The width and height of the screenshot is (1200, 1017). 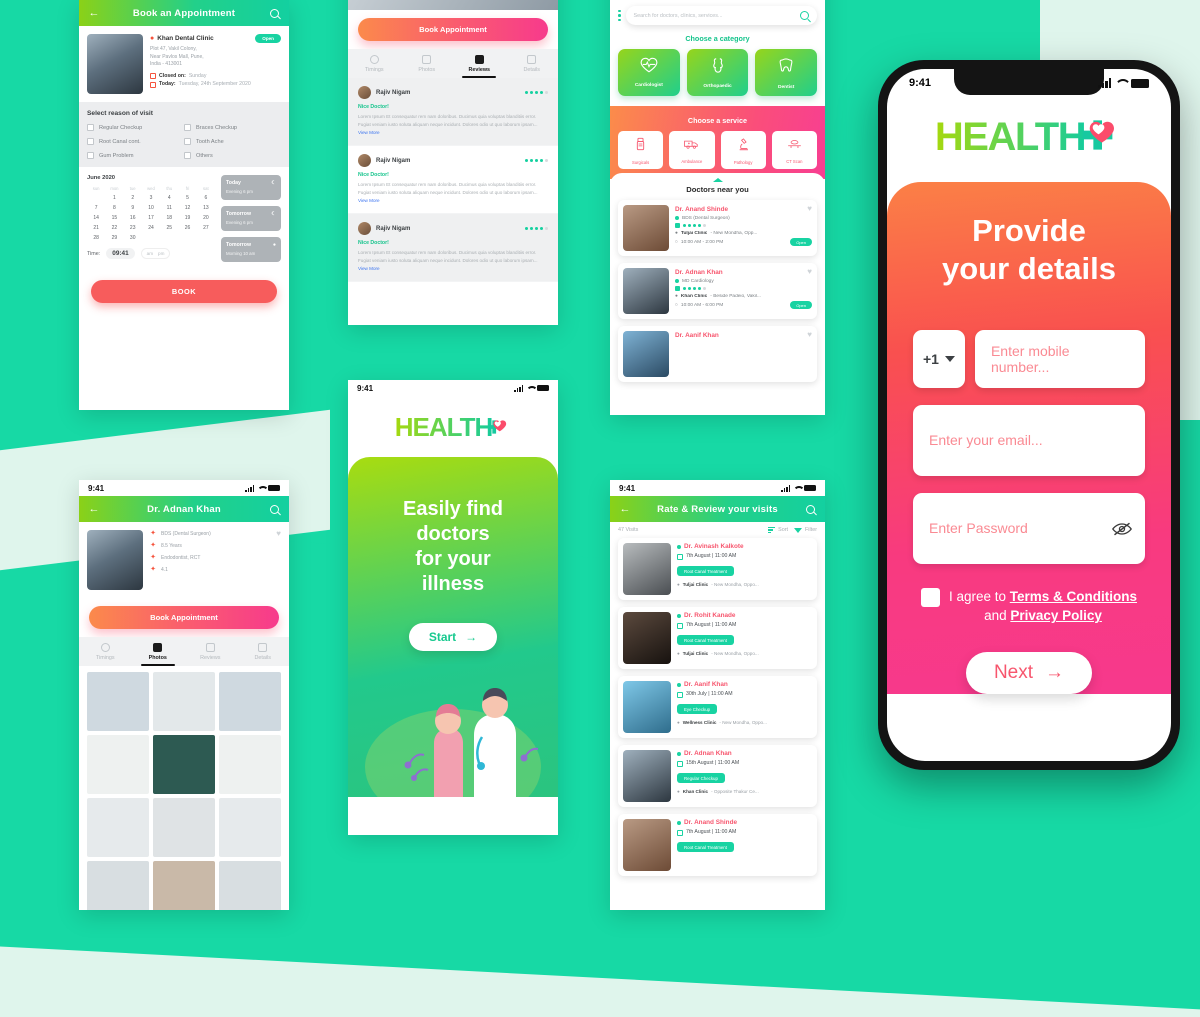 What do you see at coordinates (135, 127) in the screenshot?
I see `reason-checkbox: Regular Checkup` at bounding box center [135, 127].